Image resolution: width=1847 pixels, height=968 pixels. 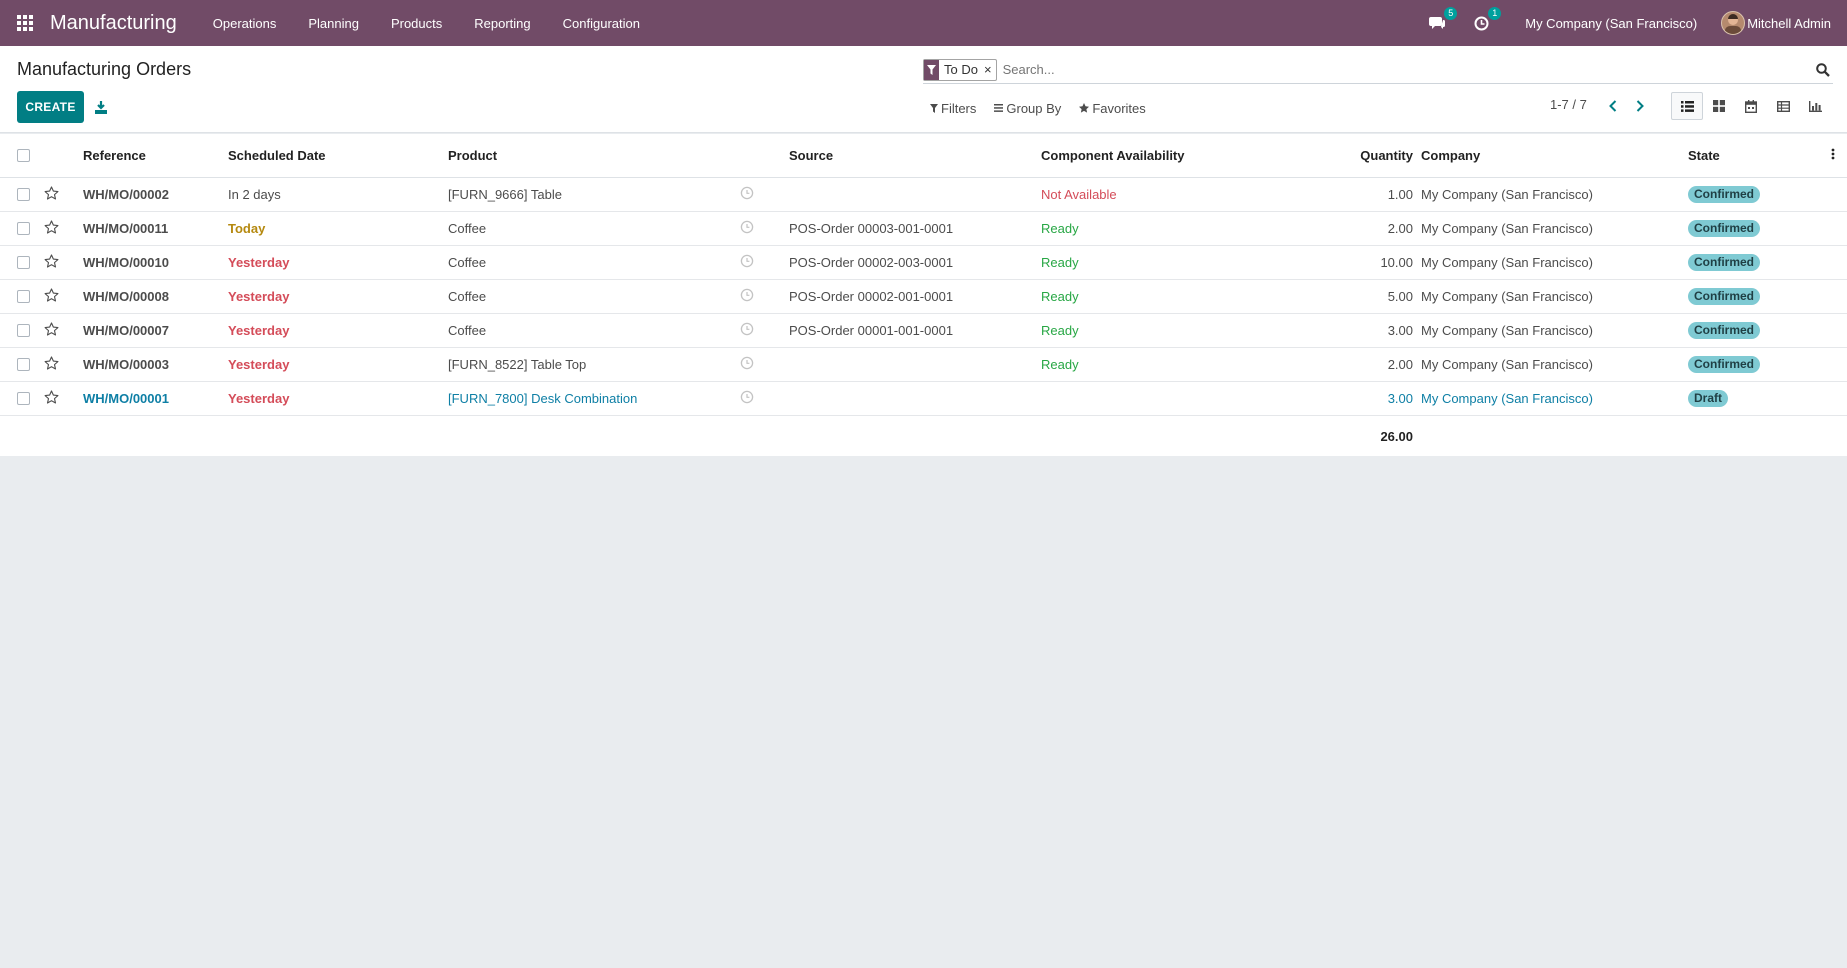 What do you see at coordinates (1386, 155) in the screenshot?
I see `col-quantity: Quantity` at bounding box center [1386, 155].